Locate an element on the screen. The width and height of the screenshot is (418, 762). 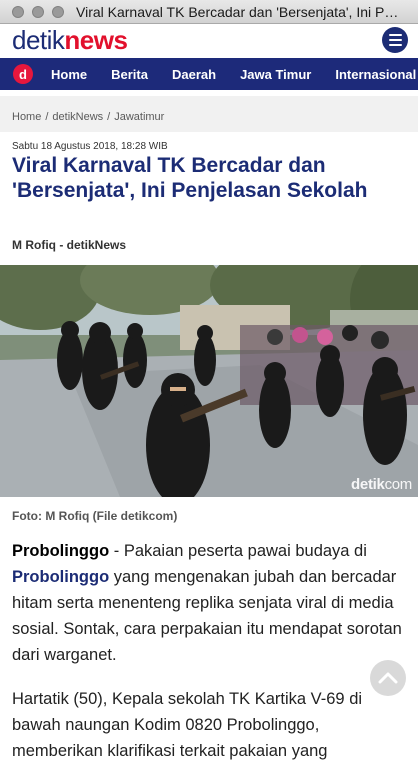
probolinggo-link: Probolinggo is located at coordinates (60, 577).